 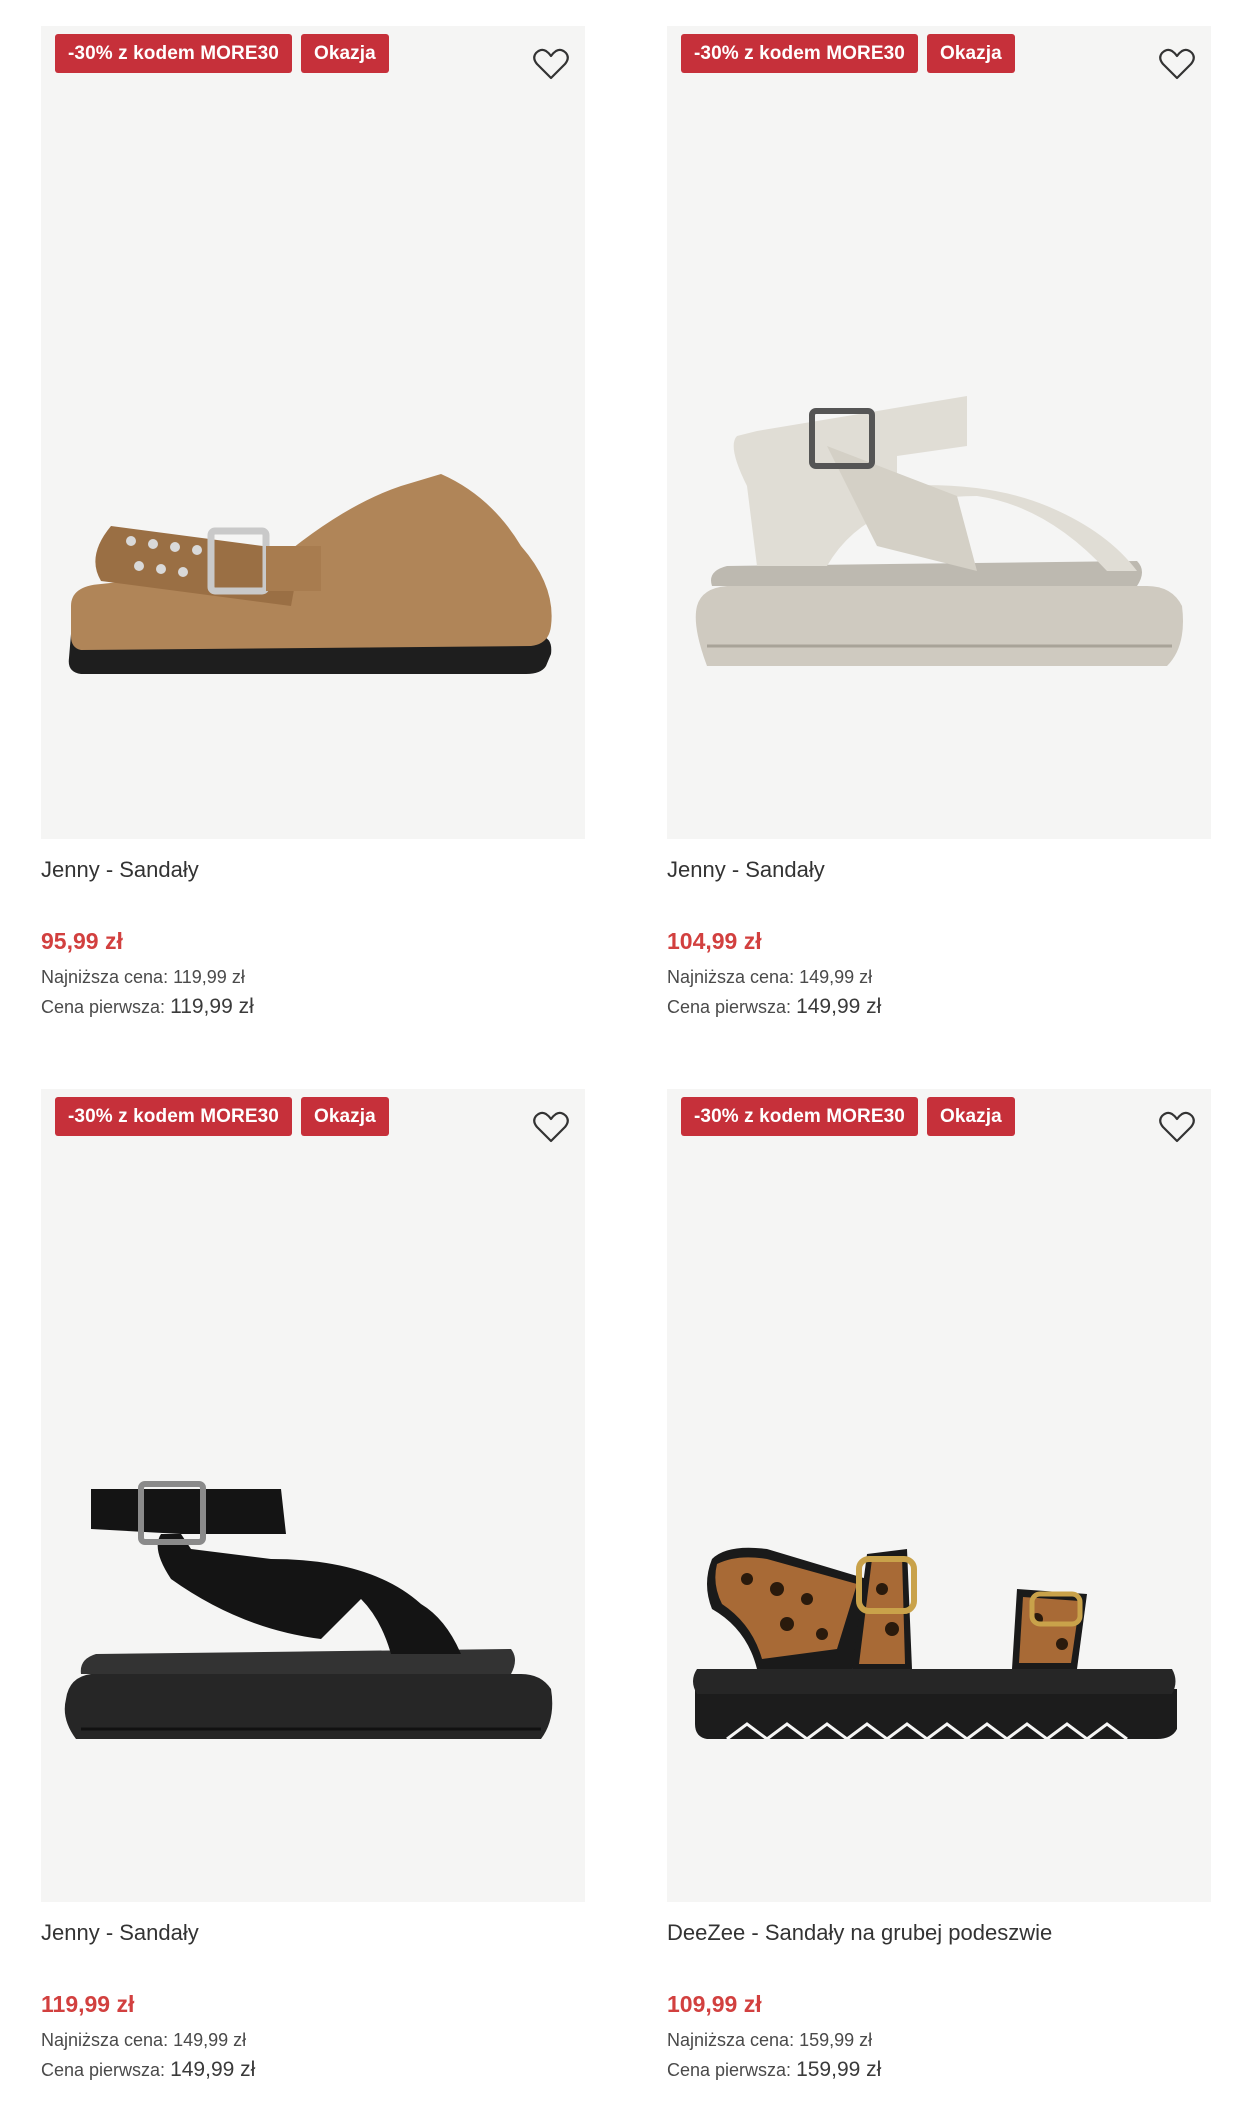 I want to click on original-price-row: Cena pierwsza: 159,99 zł, so click(x=939, y=2070).